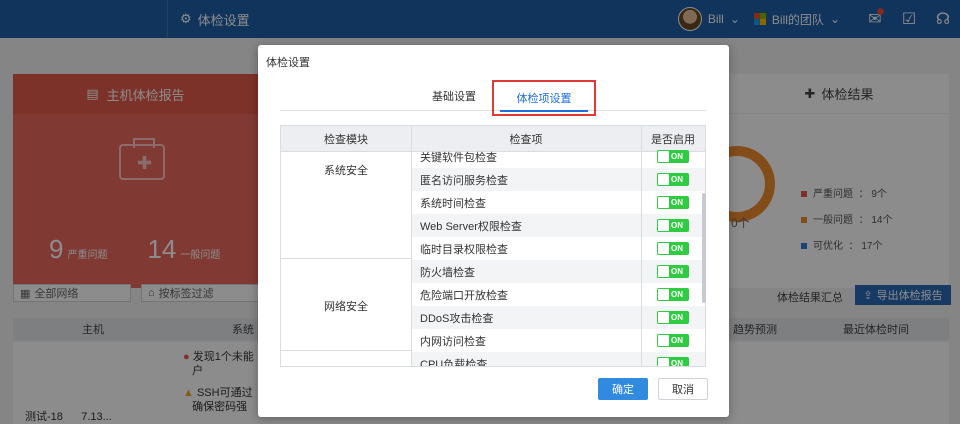 The width and height of the screenshot is (960, 424). What do you see at coordinates (346, 171) in the screenshot?
I see `module-system-security: 系统安全` at bounding box center [346, 171].